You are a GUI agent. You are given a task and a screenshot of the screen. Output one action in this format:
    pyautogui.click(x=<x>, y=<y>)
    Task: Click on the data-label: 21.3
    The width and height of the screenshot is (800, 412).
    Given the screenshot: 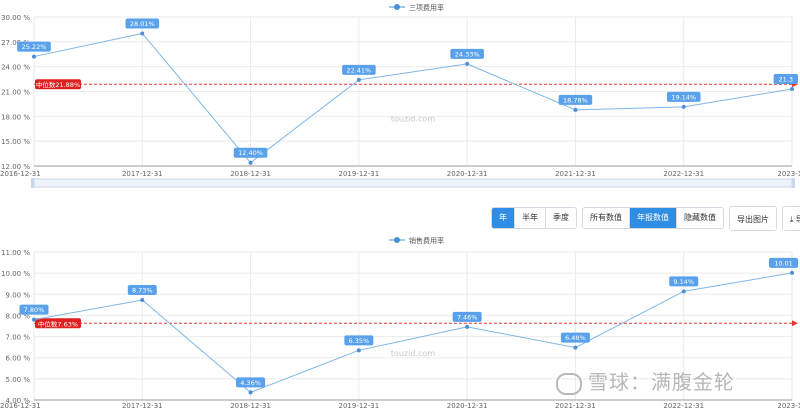 What is the action you would take?
    pyautogui.click(x=786, y=80)
    